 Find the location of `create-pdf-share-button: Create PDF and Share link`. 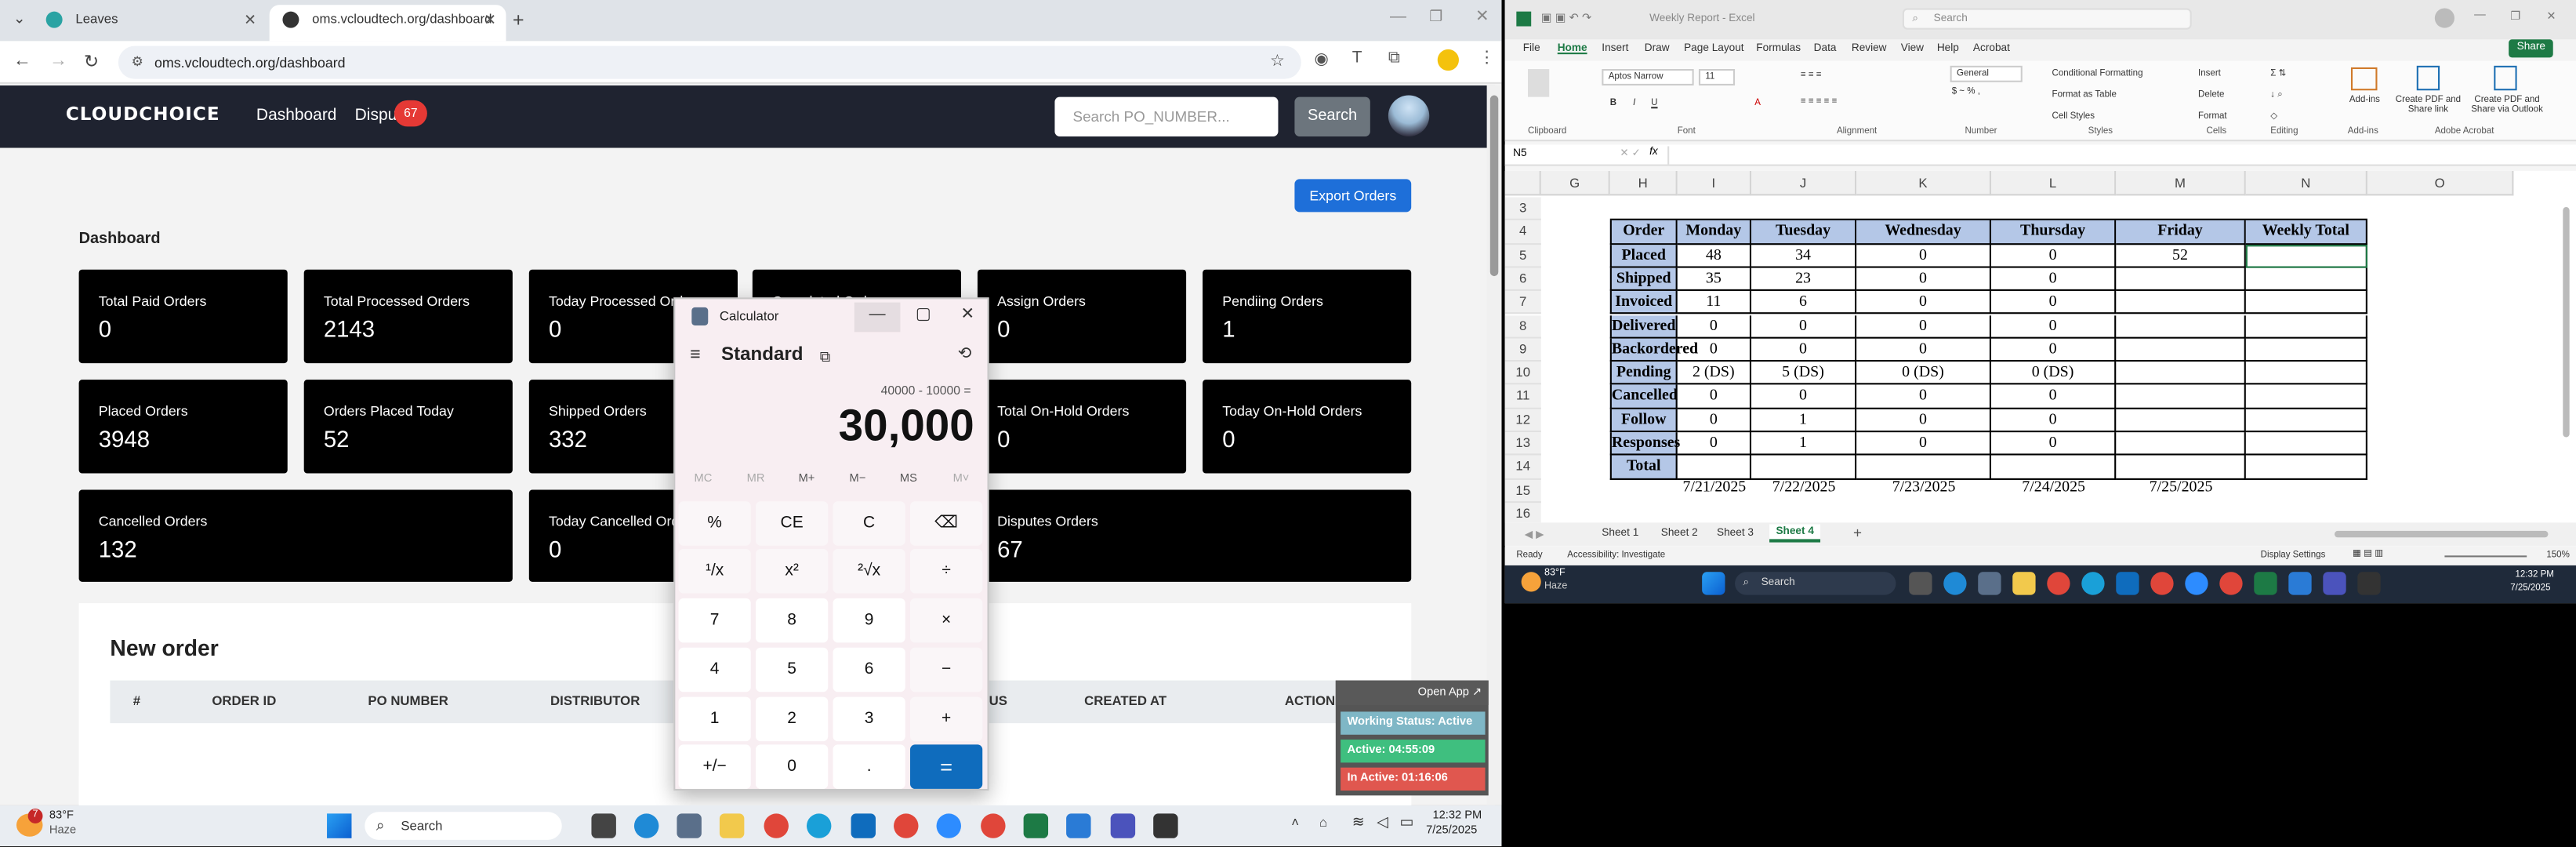

create-pdf-share-button: Create PDF and Share link is located at coordinates (2429, 105).